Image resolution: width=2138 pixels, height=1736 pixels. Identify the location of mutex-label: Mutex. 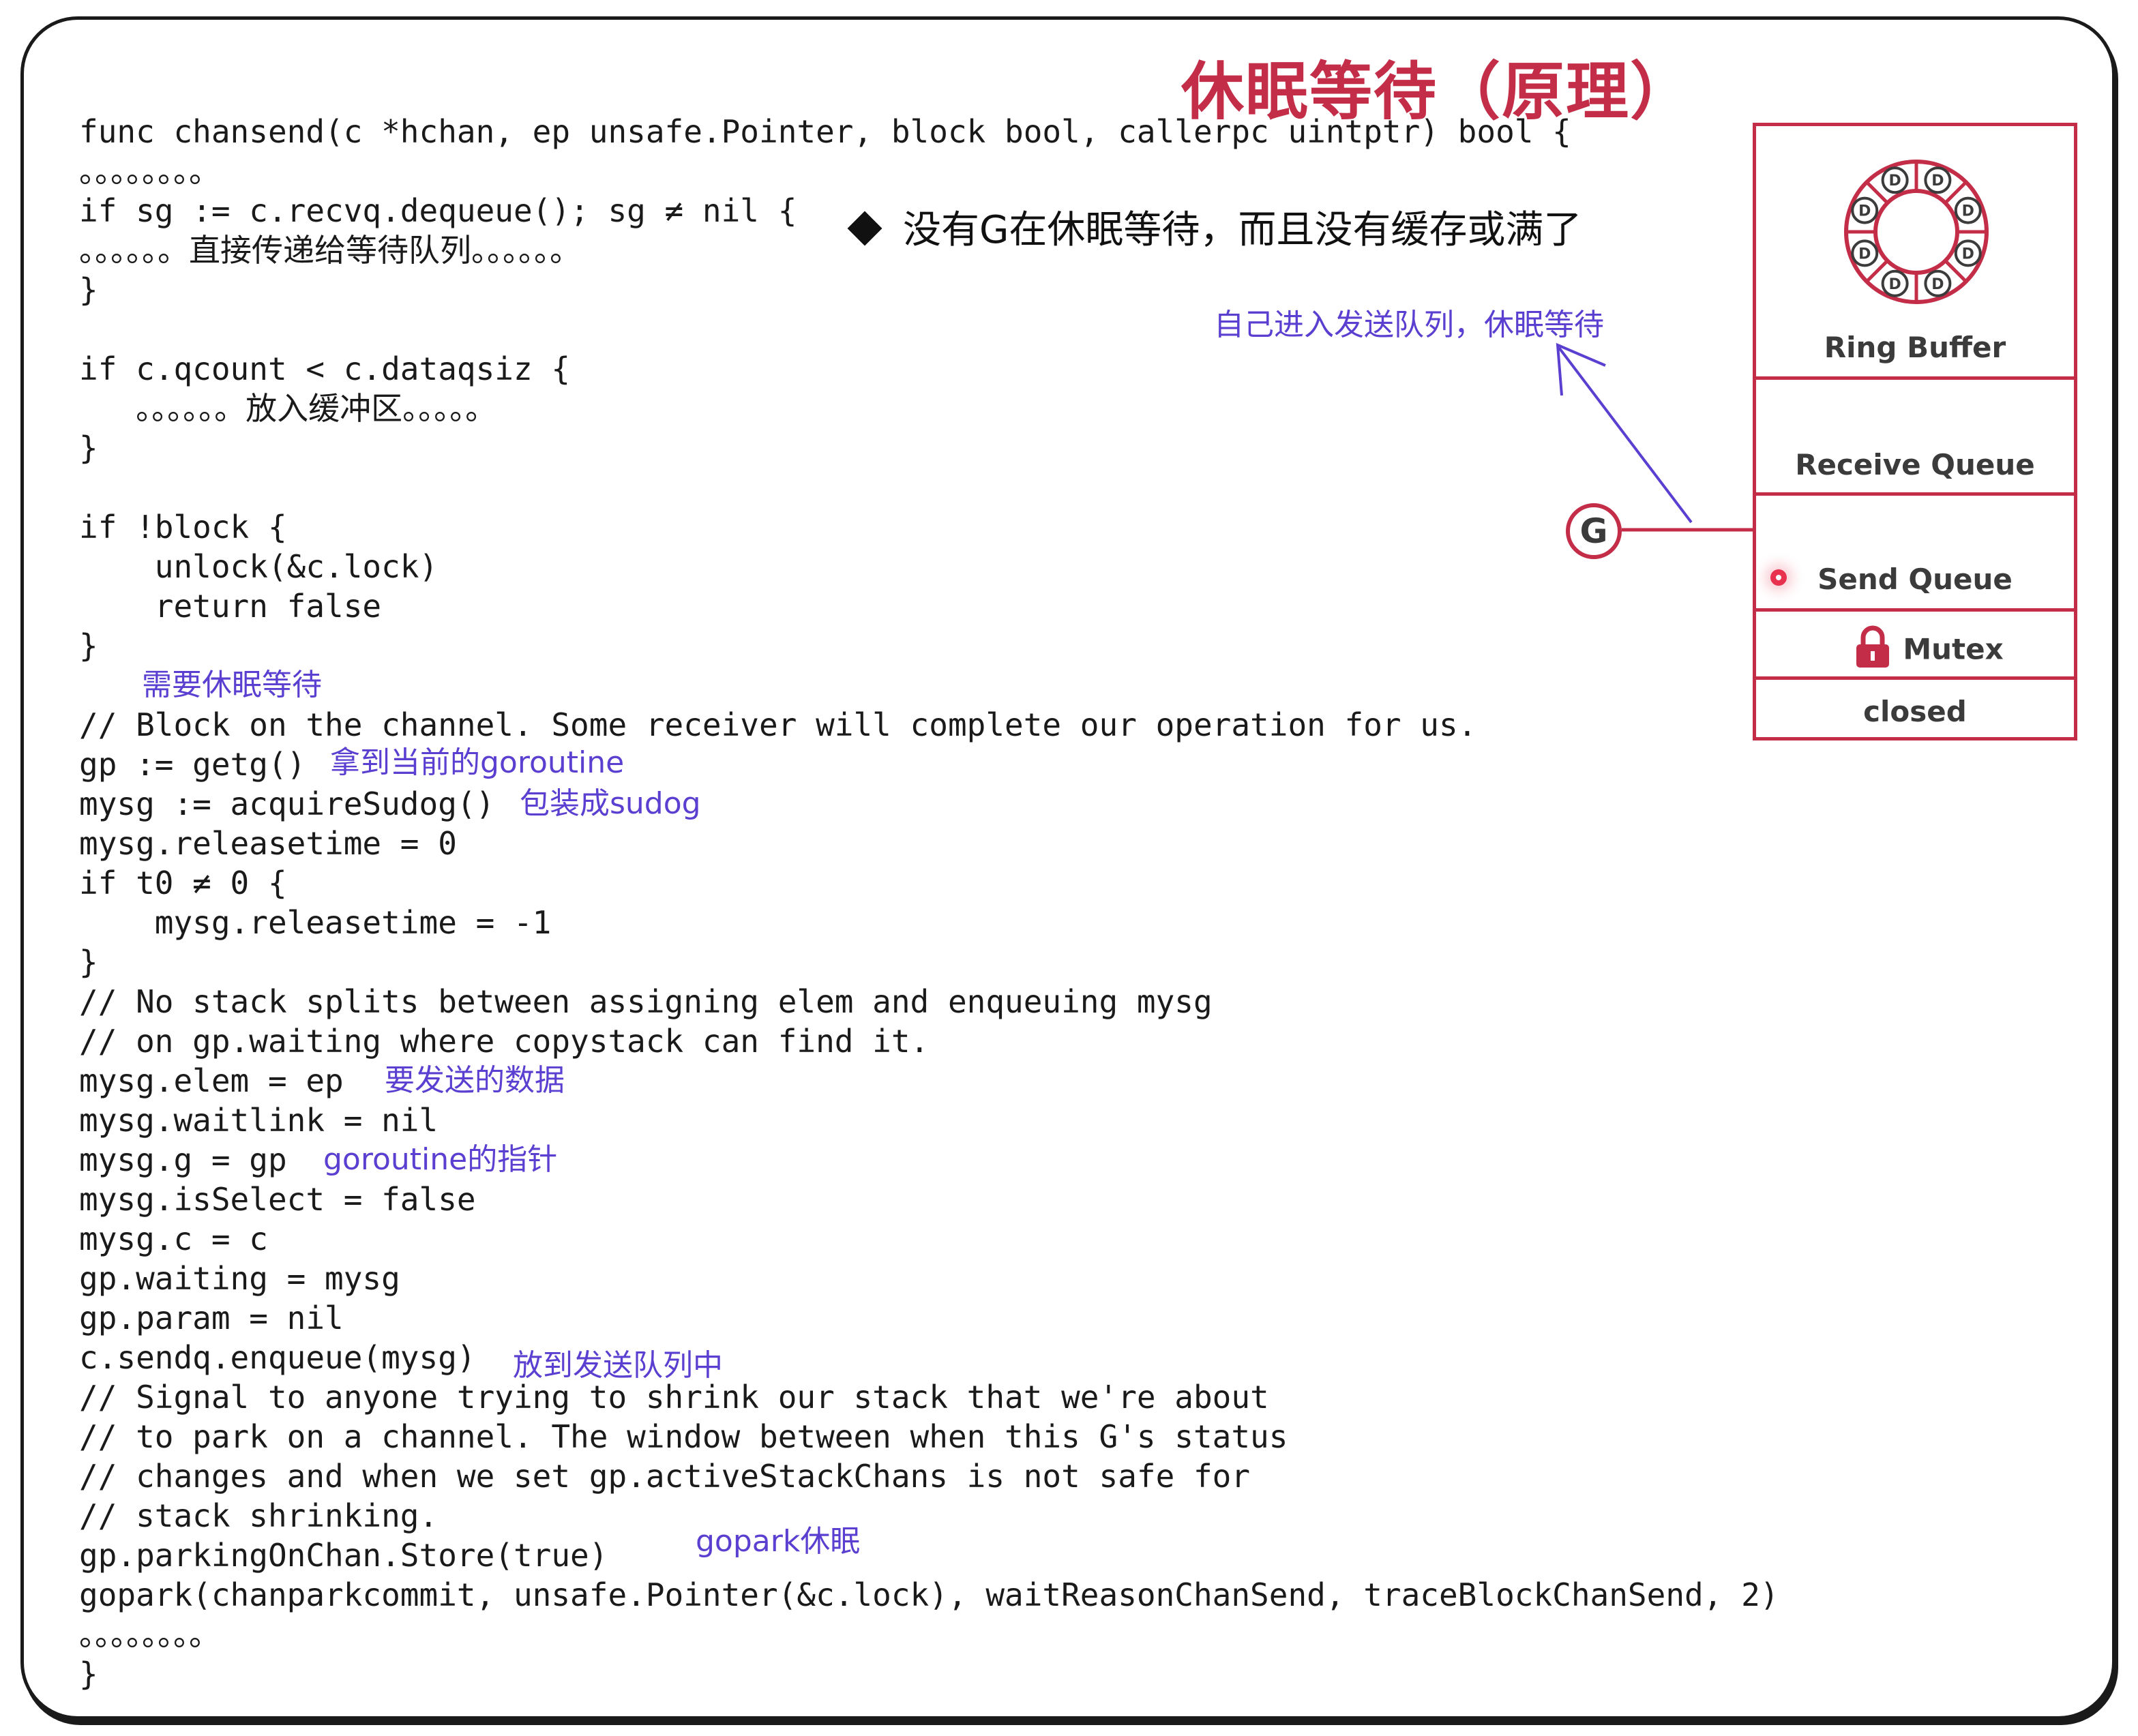
(1953, 649).